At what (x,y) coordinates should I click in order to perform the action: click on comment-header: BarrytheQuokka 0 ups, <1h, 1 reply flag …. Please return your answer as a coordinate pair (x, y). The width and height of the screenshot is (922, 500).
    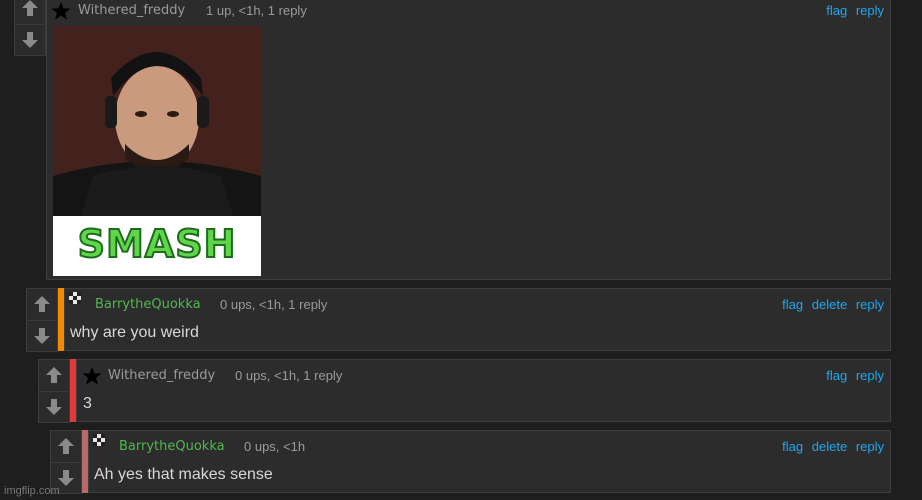
    Looking at the image, I should click on (477, 303).